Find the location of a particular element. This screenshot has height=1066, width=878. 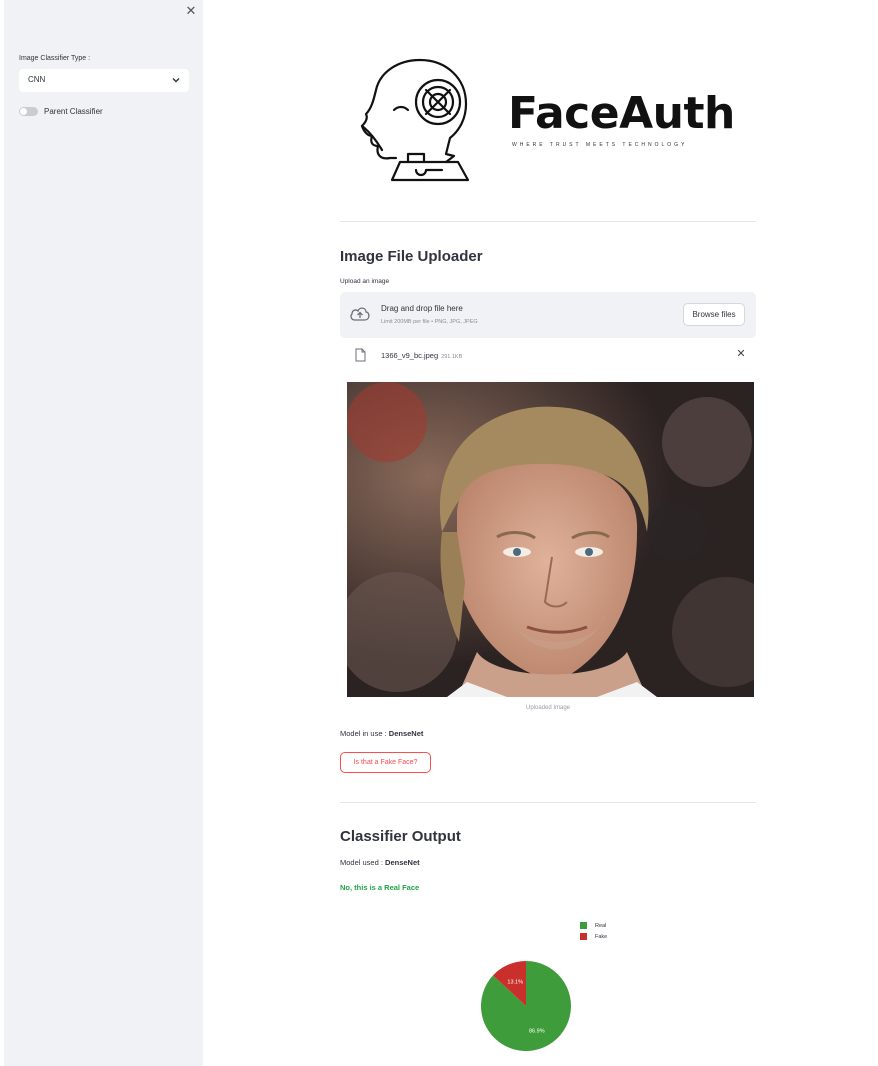

file-name-text: 1366_v9_bc.jpeg is located at coordinates (410, 355).